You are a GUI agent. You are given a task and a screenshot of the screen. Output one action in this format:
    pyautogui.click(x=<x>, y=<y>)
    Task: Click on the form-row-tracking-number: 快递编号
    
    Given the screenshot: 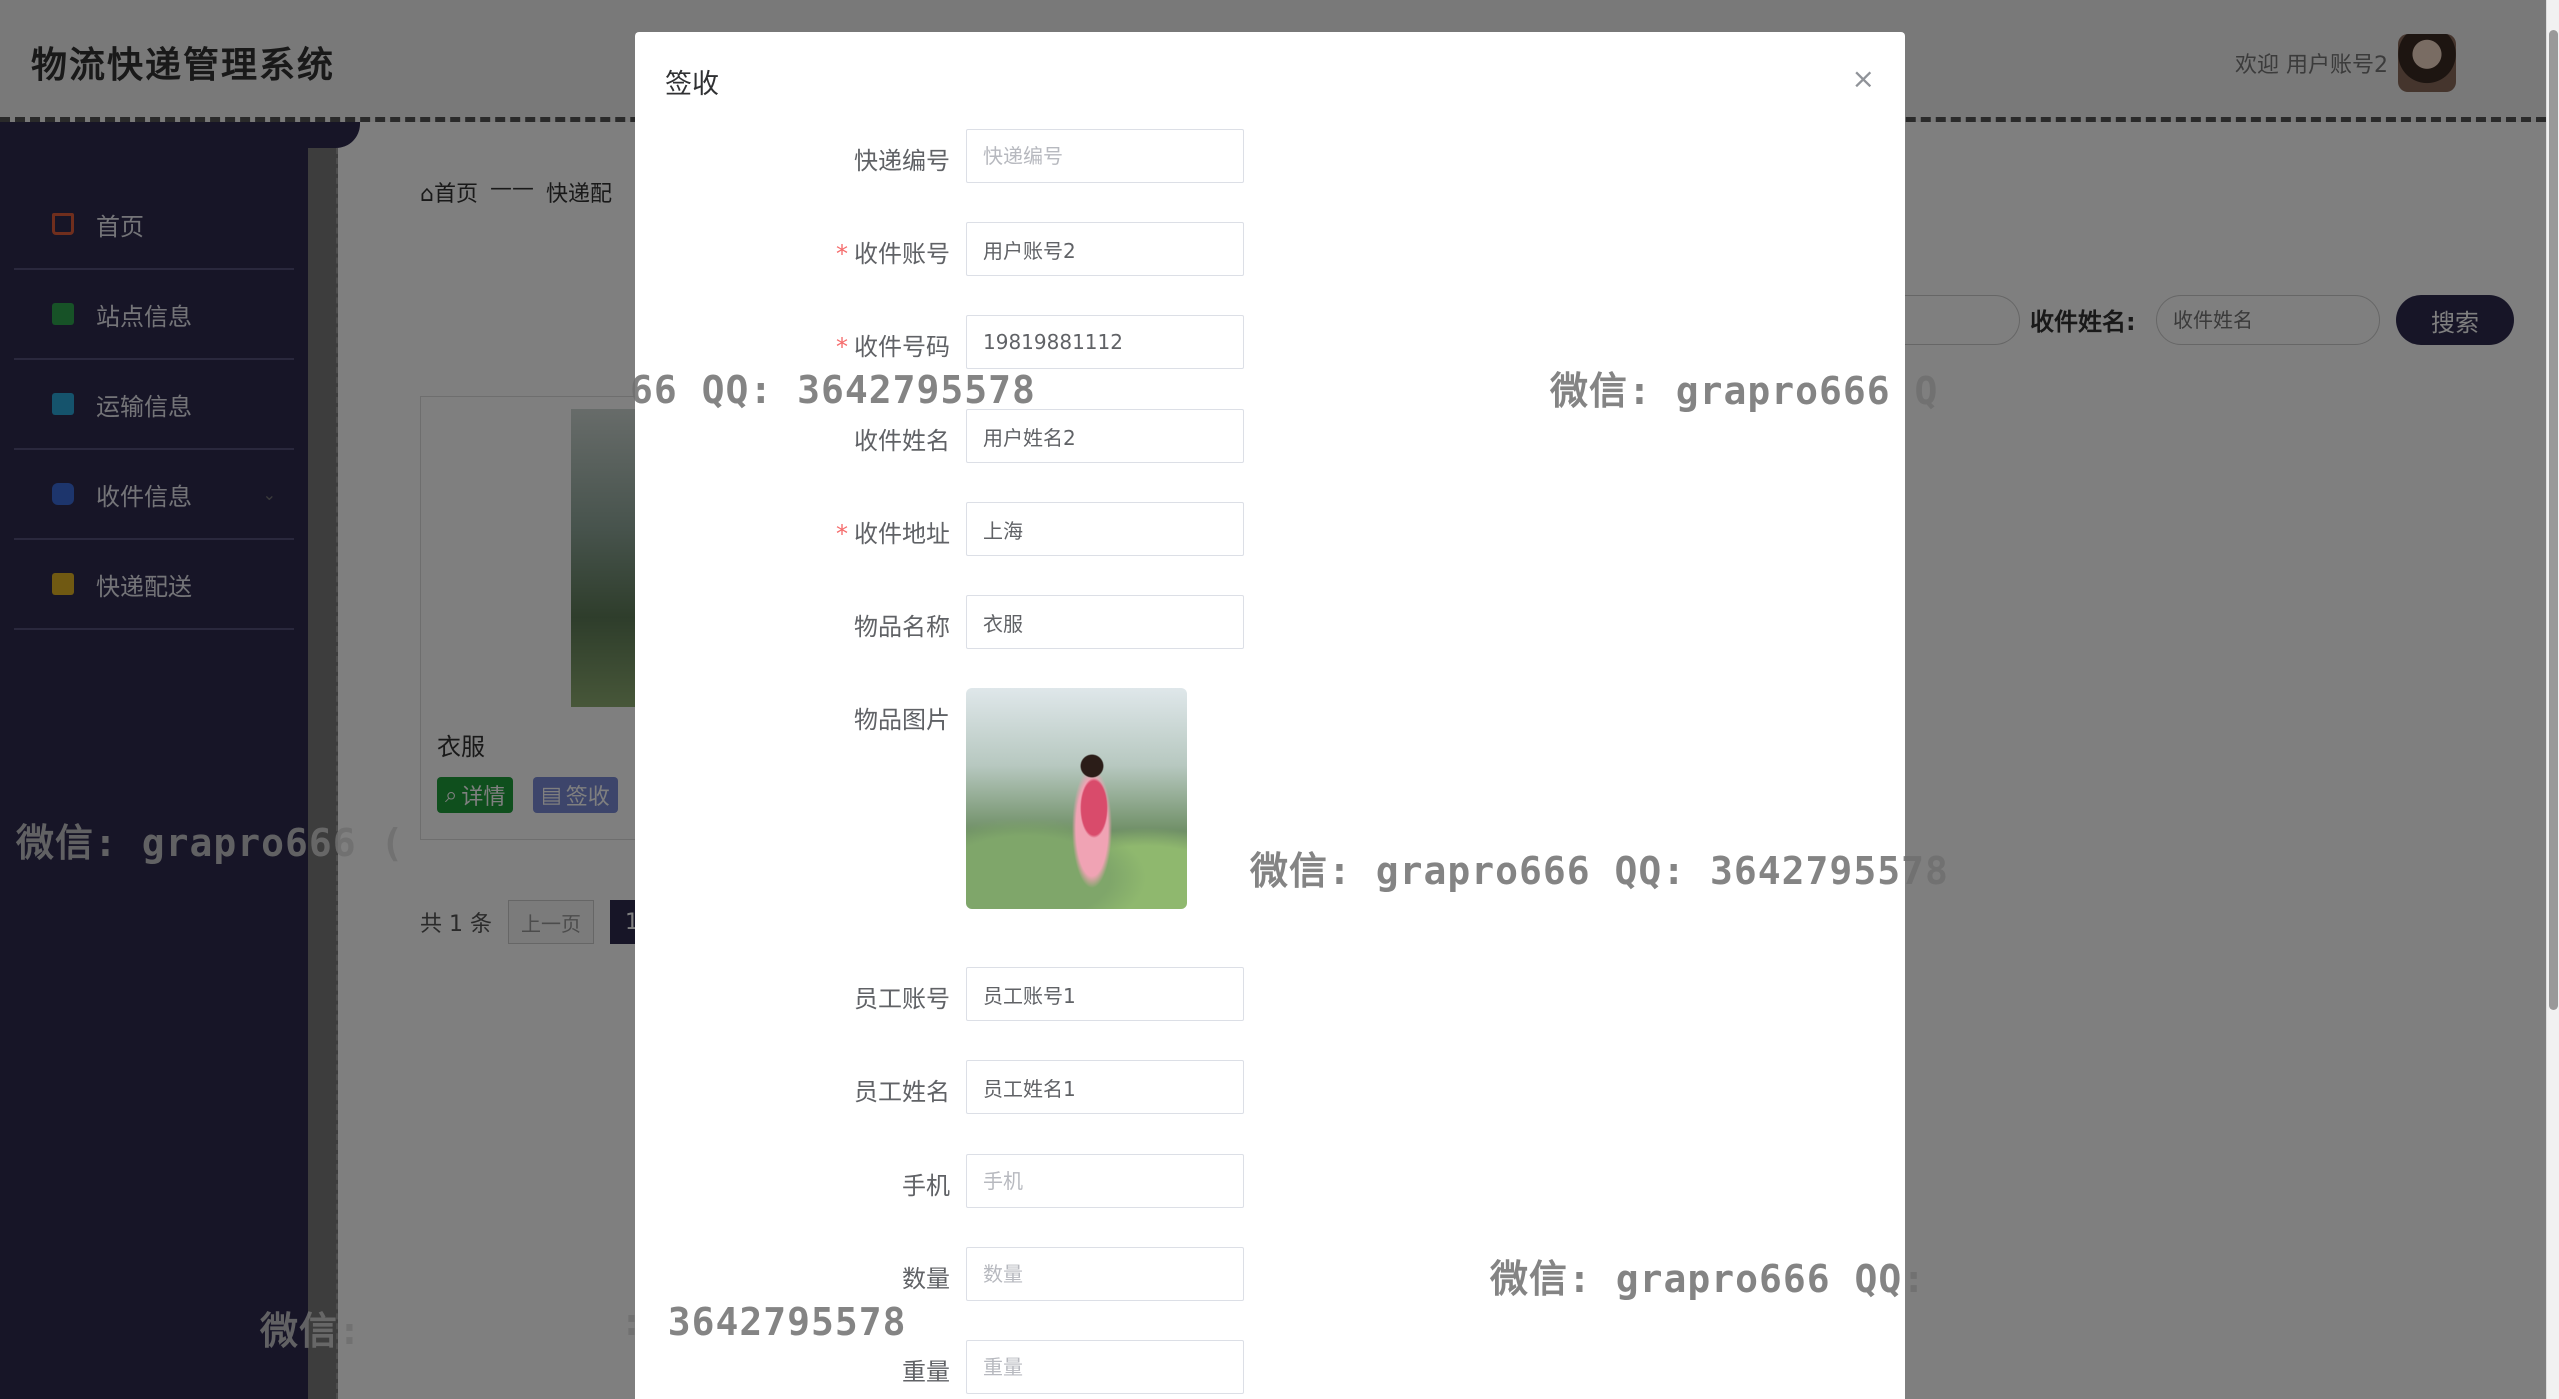 What is the action you would take?
    pyautogui.click(x=1270, y=157)
    